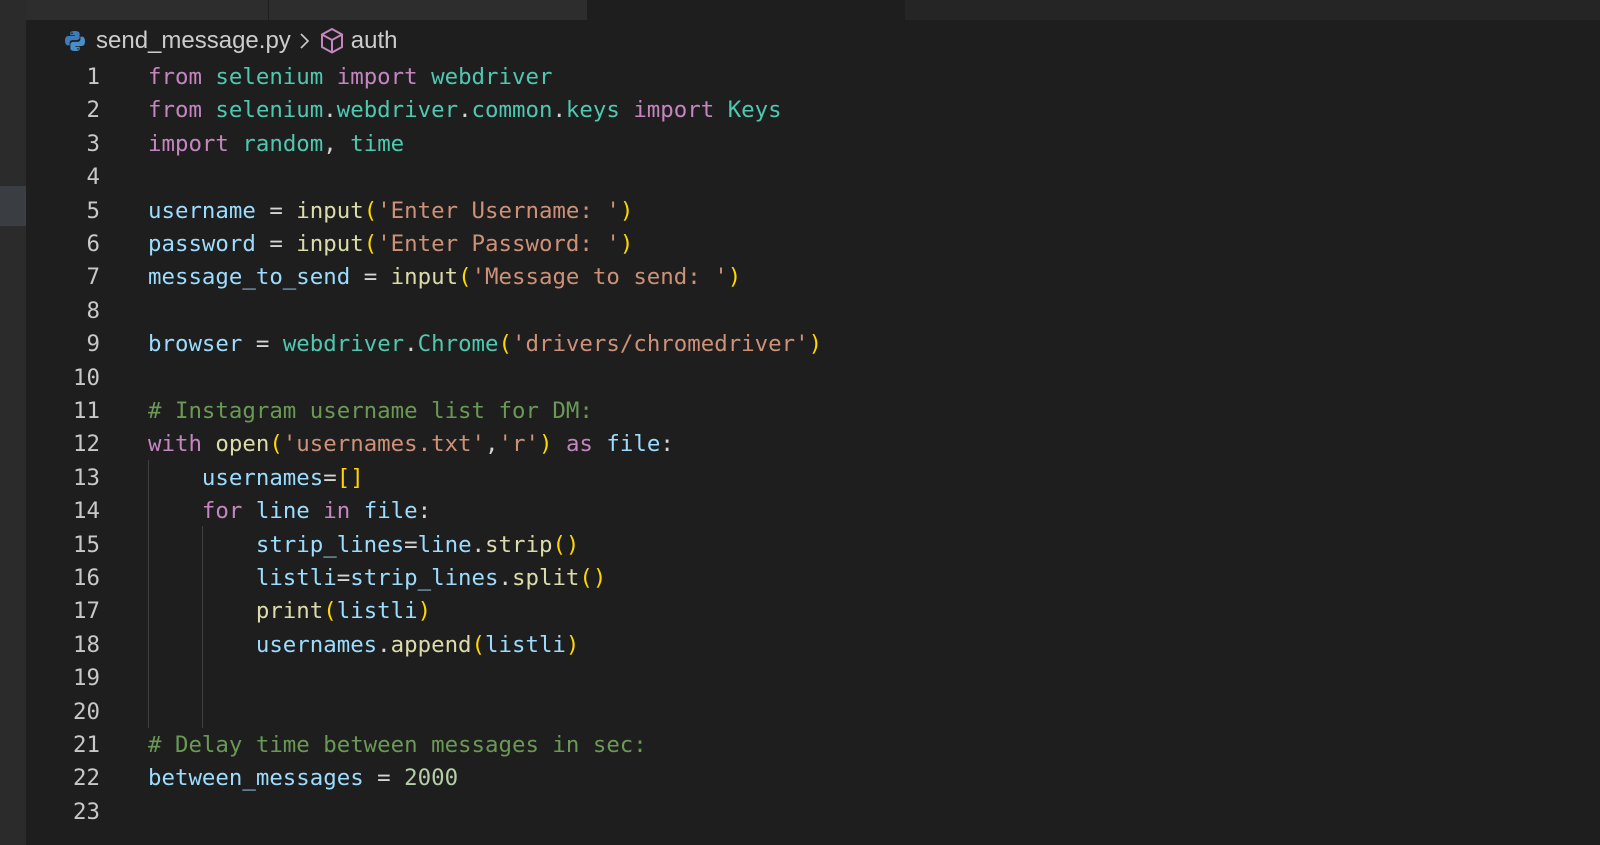 This screenshot has width=1600, height=845. What do you see at coordinates (390, 211) in the screenshot?
I see `code-text: username = input('Enter Username: ')` at bounding box center [390, 211].